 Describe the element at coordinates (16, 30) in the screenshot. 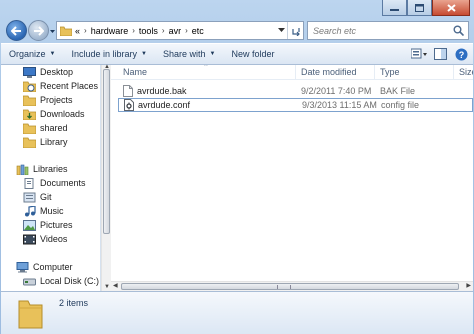

I see `back-button` at that location.